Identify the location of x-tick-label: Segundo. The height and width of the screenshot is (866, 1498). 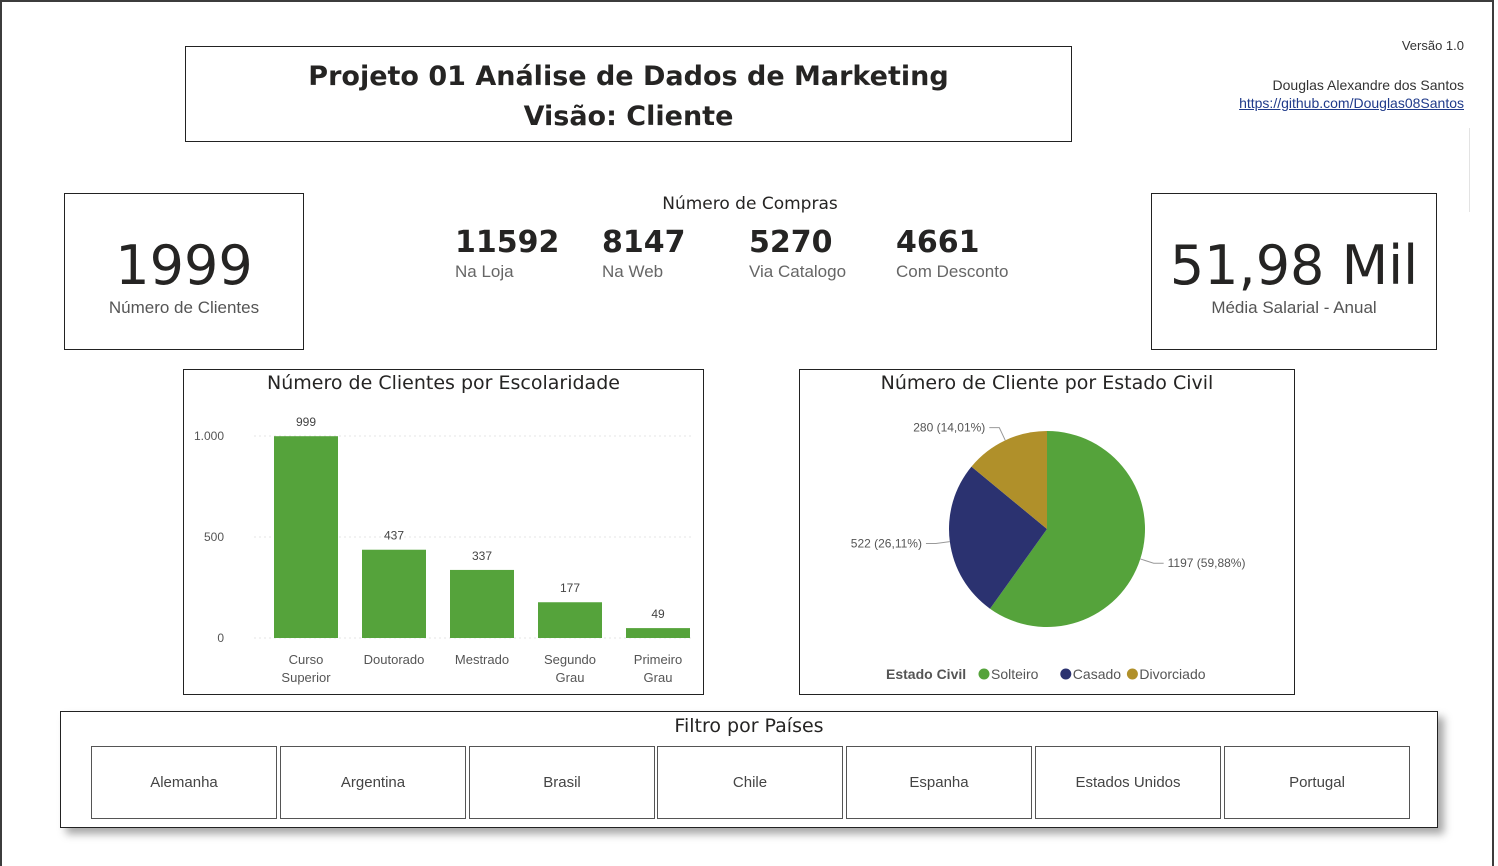
(570, 659).